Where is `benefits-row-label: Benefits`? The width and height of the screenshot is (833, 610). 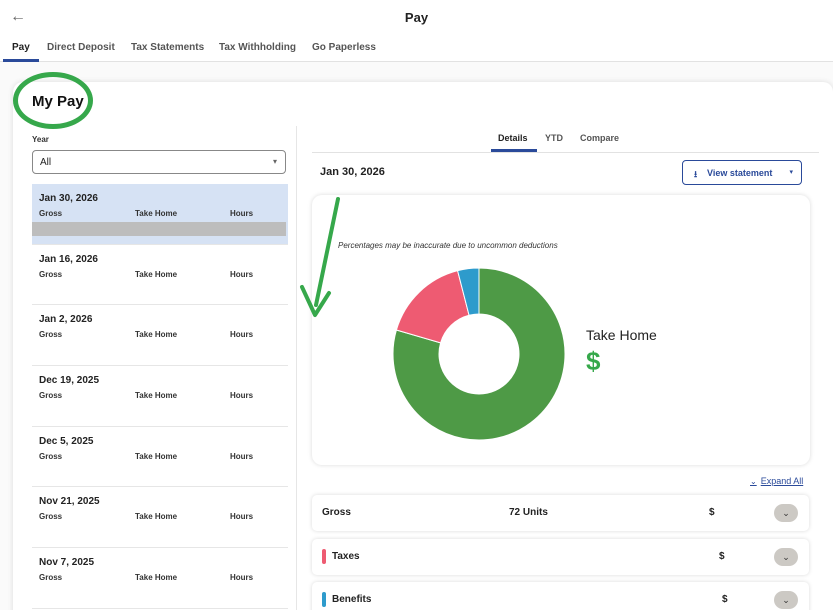 benefits-row-label: Benefits is located at coordinates (352, 599).